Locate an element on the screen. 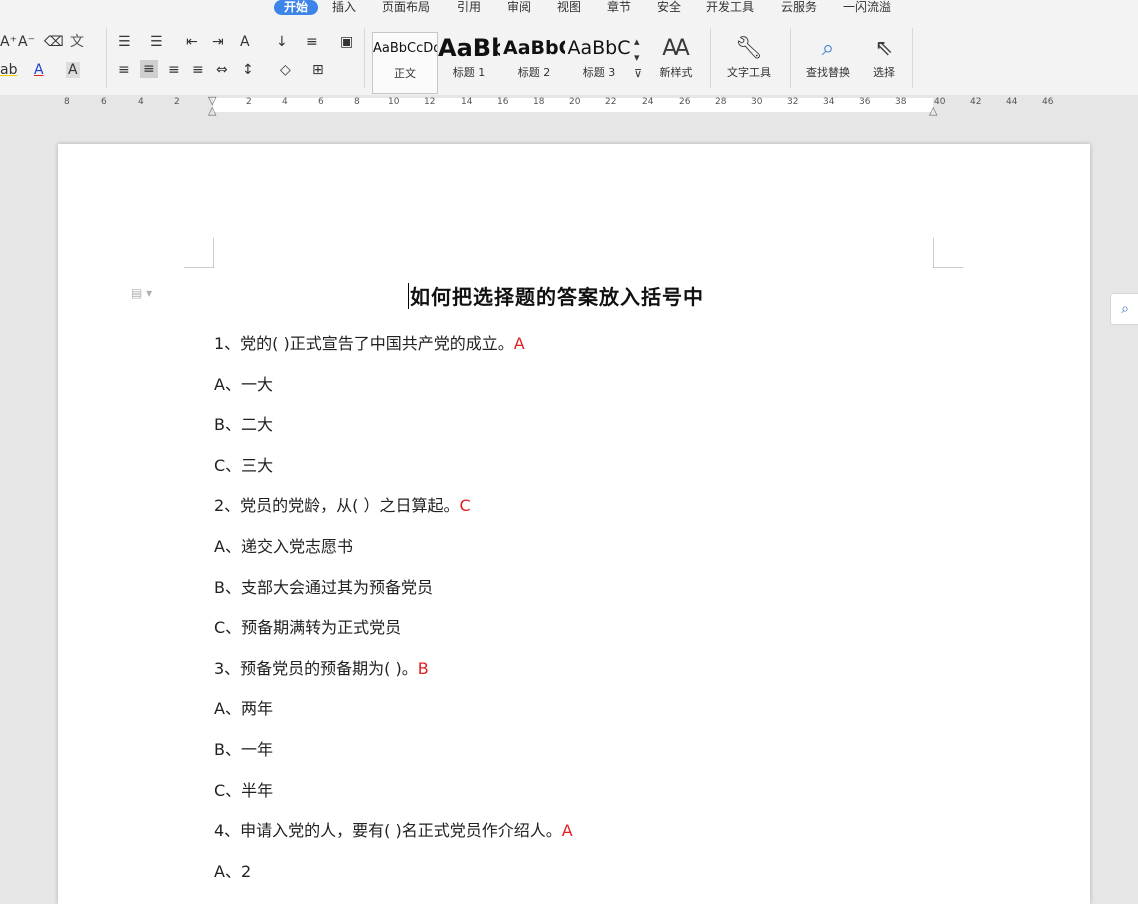  document-line: C、预备期满转为正式党员 is located at coordinates (307, 626).